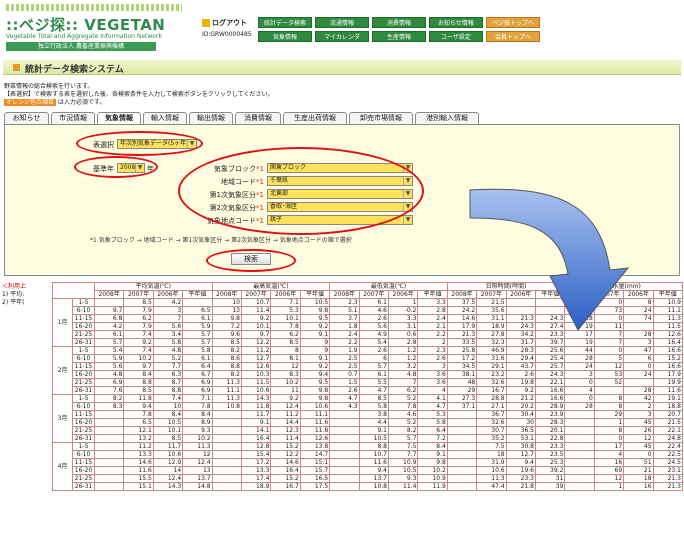 This screenshot has width=684, height=550. I want to click on chevron-down-icon: ▼, so click(139, 168).